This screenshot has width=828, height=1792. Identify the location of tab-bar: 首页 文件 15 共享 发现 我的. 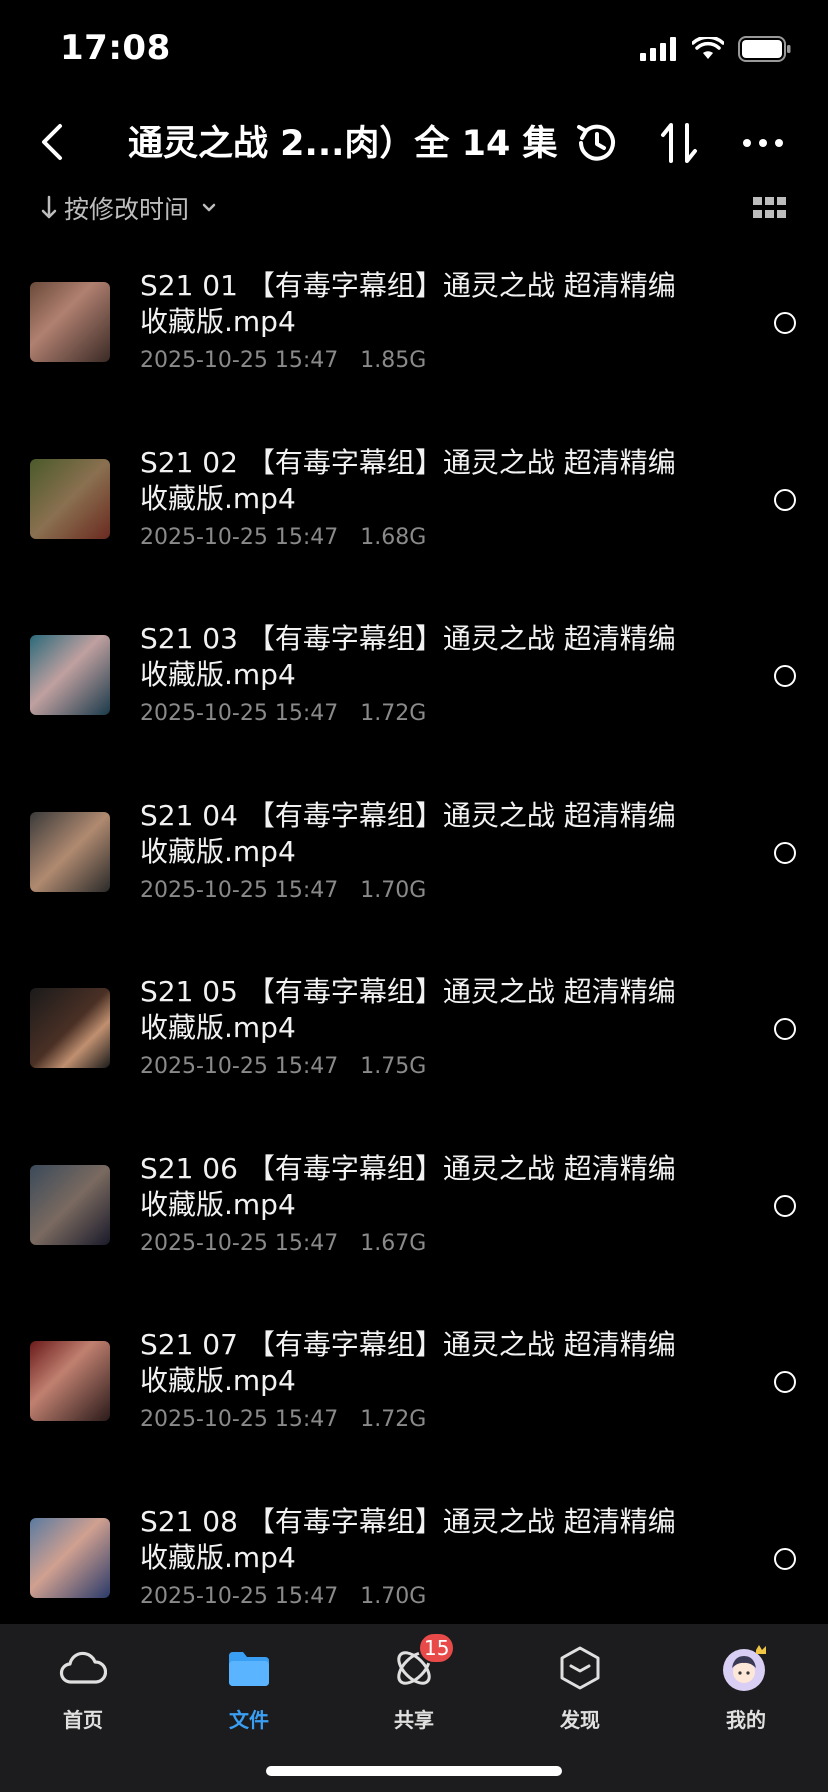
(414, 1708).